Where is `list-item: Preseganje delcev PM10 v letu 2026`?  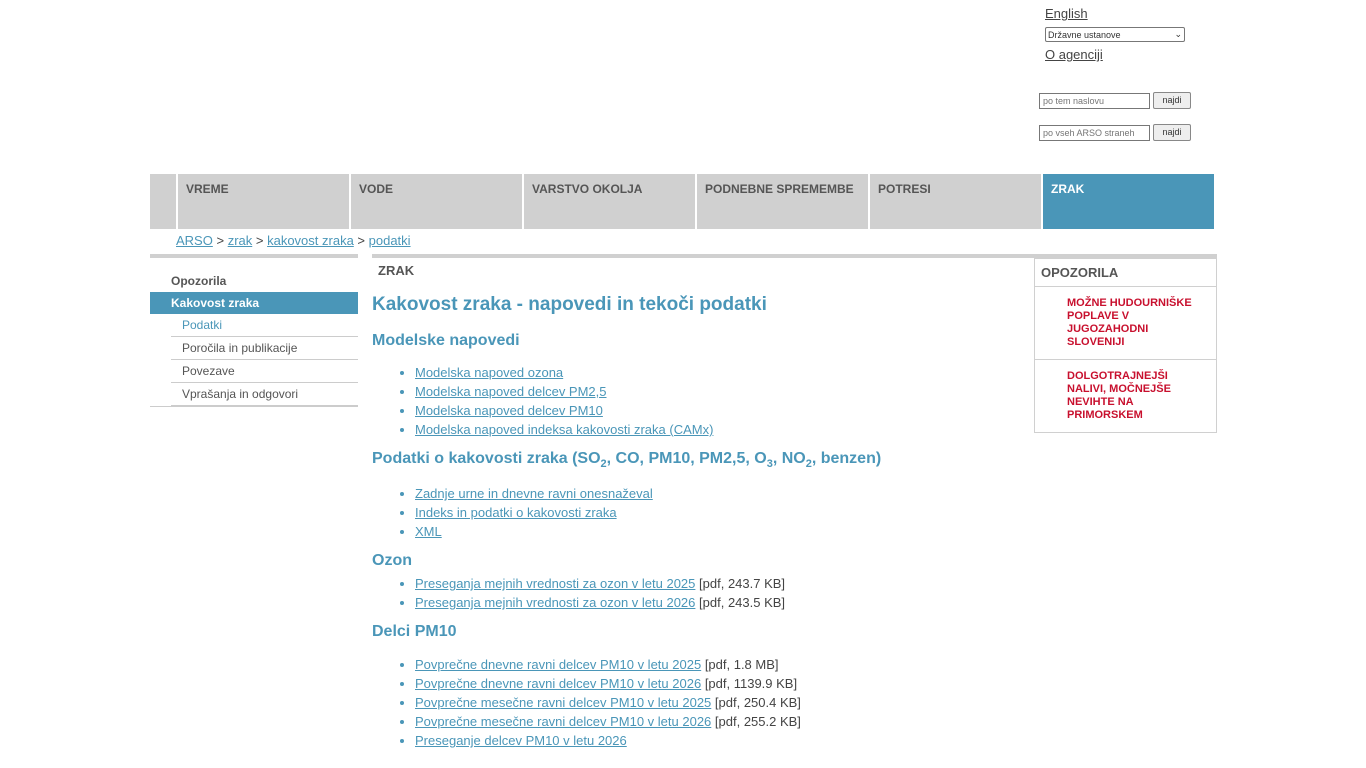
list-item: Preseganje delcev PM10 v letu 2026 is located at coordinates (721, 740).